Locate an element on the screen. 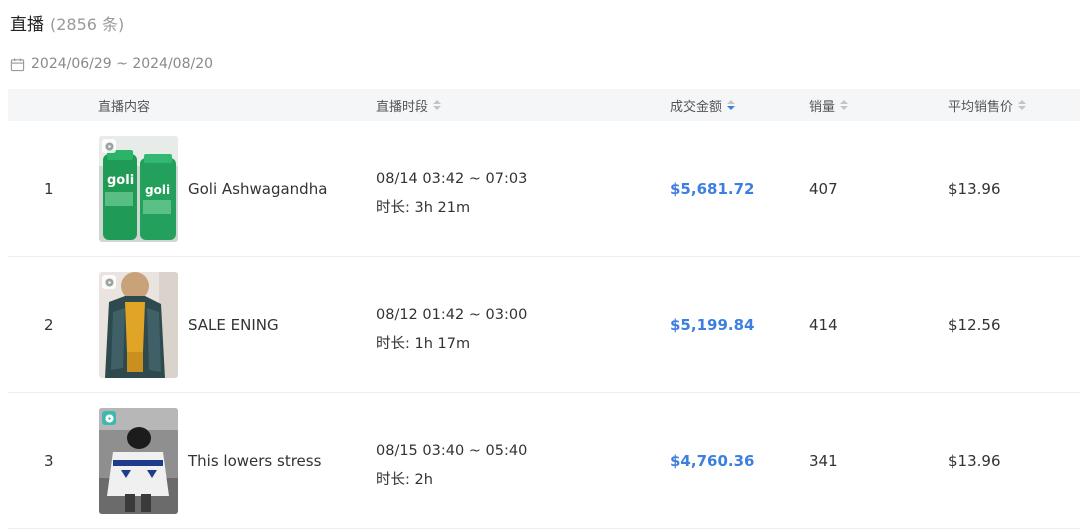  table-header: 直播内容 直播时段 成交金额 销量 平均销售价 is located at coordinates (544, 105).